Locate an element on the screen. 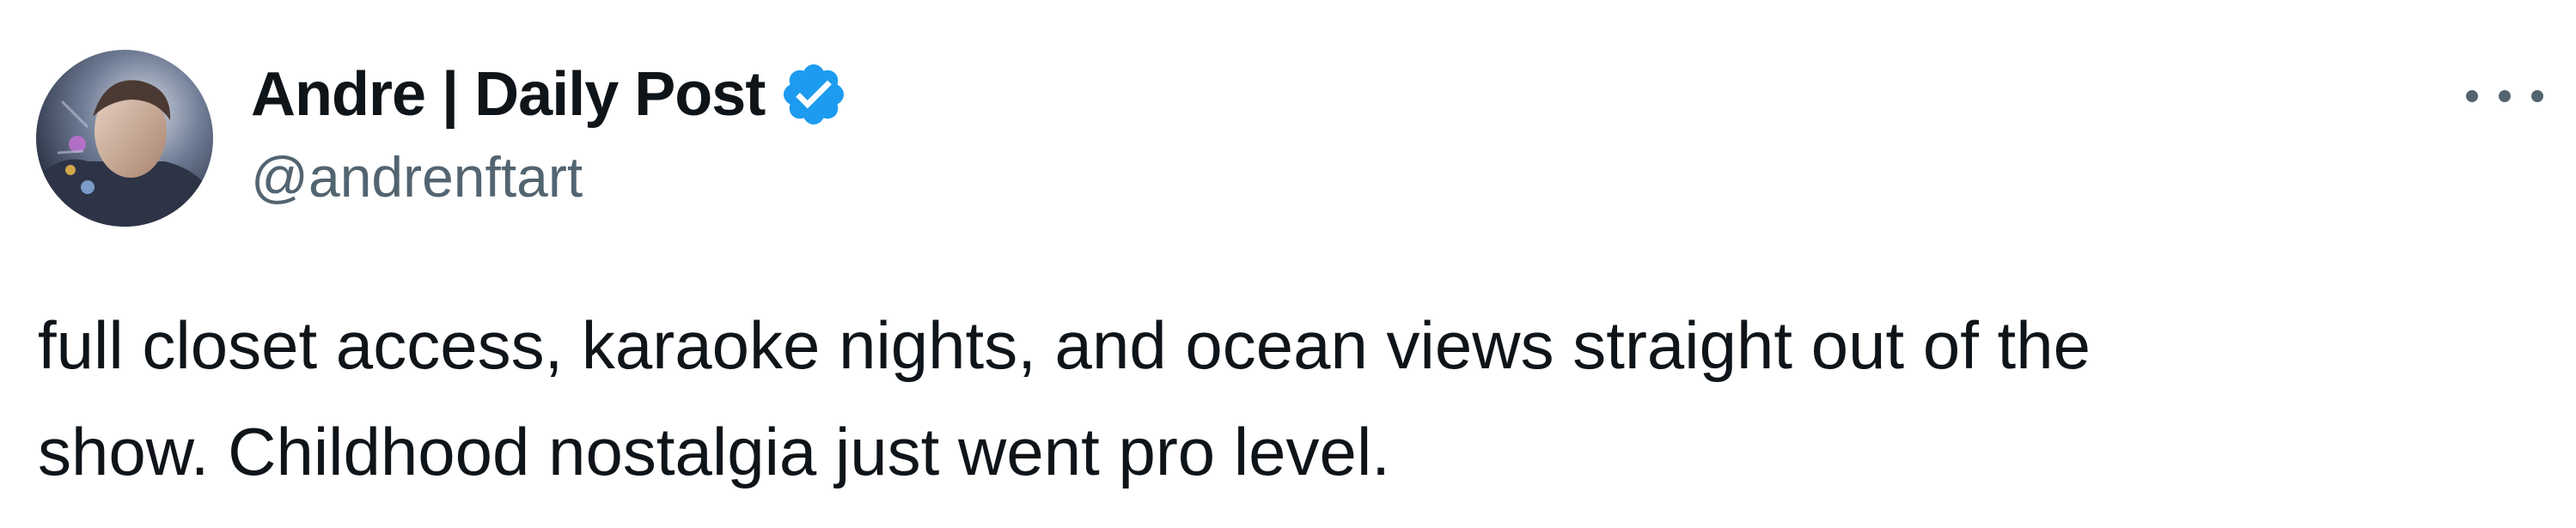 The height and width of the screenshot is (528, 2576). author-handle: @andrenftart is located at coordinates (417, 176).